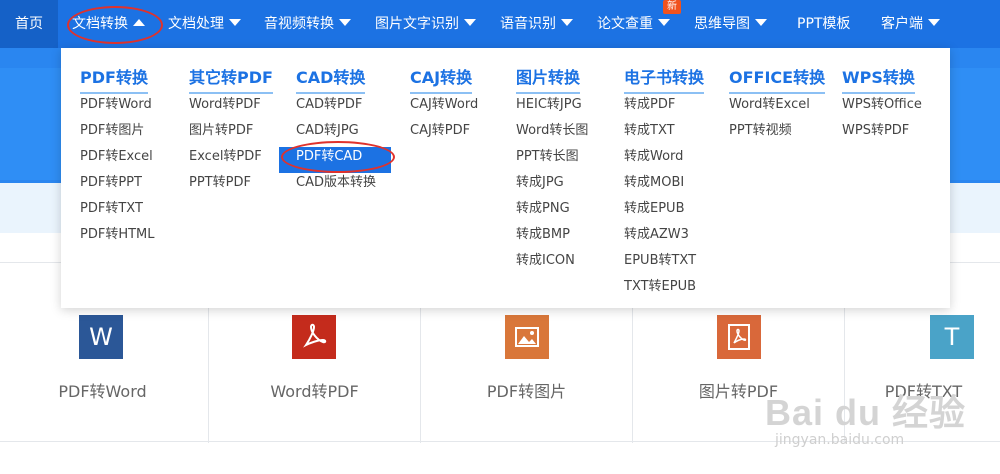  Describe the element at coordinates (660, 264) in the screenshot. I see `menu-item: EPUB转TXT` at that location.